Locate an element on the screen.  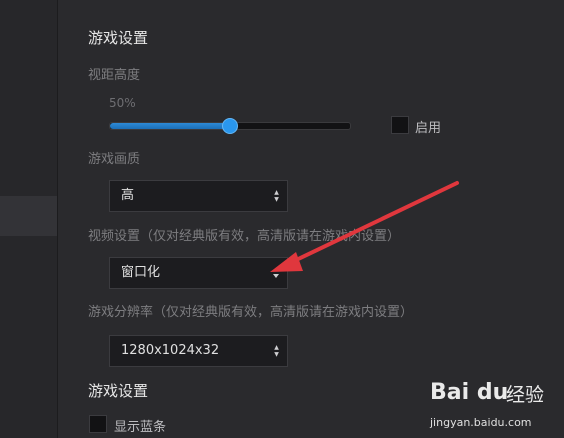
watermark: Bai du 经验 jingyan.baidu.com is located at coordinates (493, 405).